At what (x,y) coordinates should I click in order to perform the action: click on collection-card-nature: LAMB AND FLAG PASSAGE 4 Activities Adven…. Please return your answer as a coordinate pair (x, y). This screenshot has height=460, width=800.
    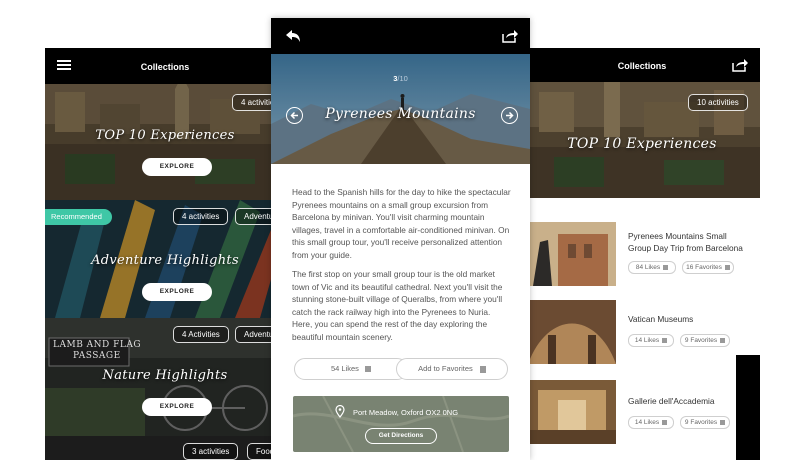
    Looking at the image, I should click on (165, 377).